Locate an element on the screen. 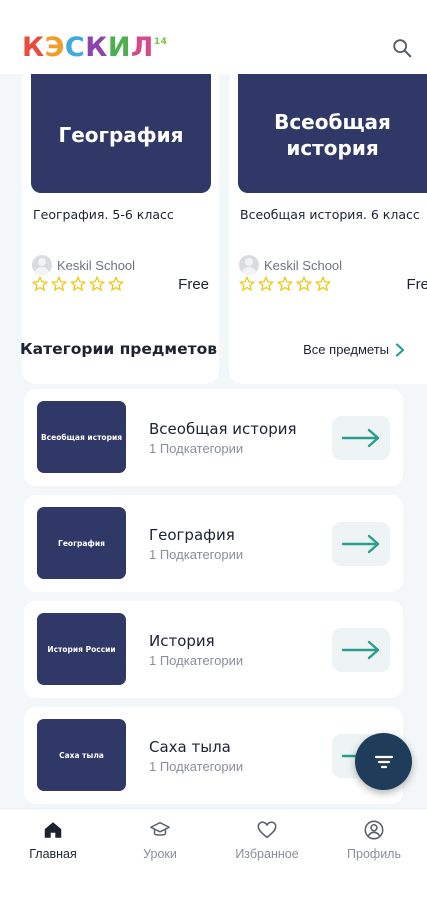  category-thumbnail: Всеобщая история is located at coordinates (81, 437).